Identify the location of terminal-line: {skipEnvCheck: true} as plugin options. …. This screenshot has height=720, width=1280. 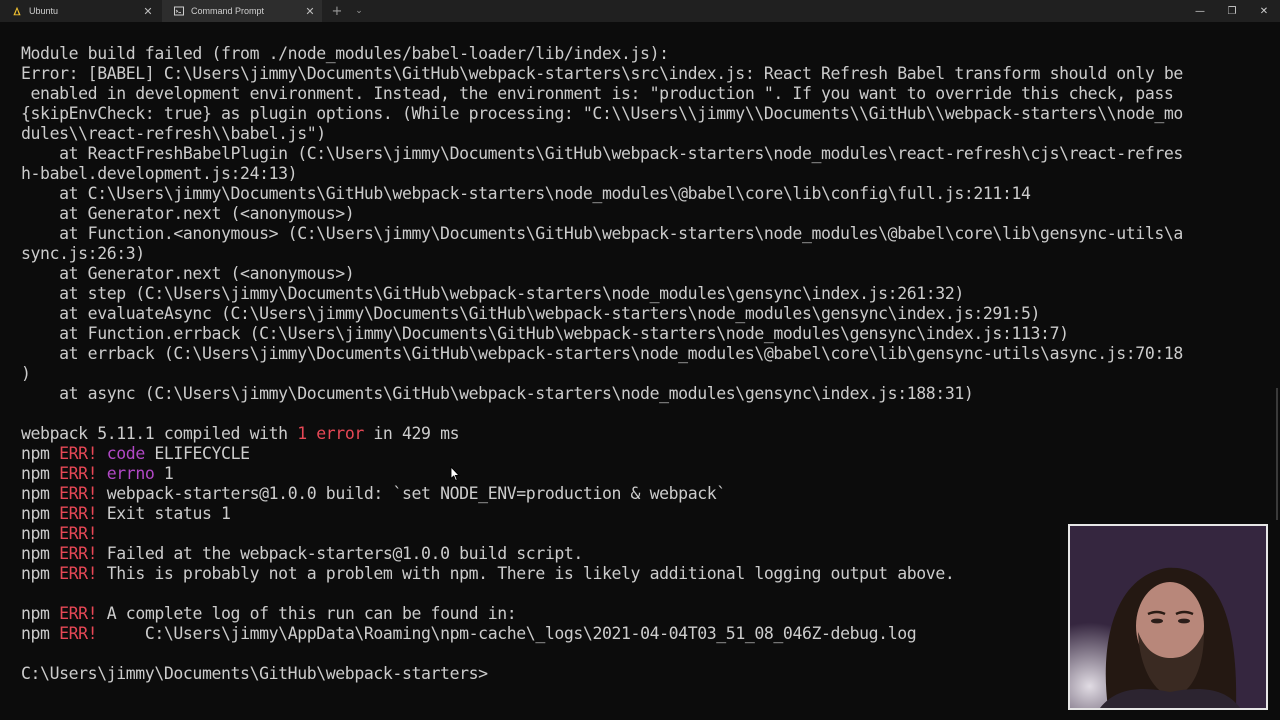
(641, 114).